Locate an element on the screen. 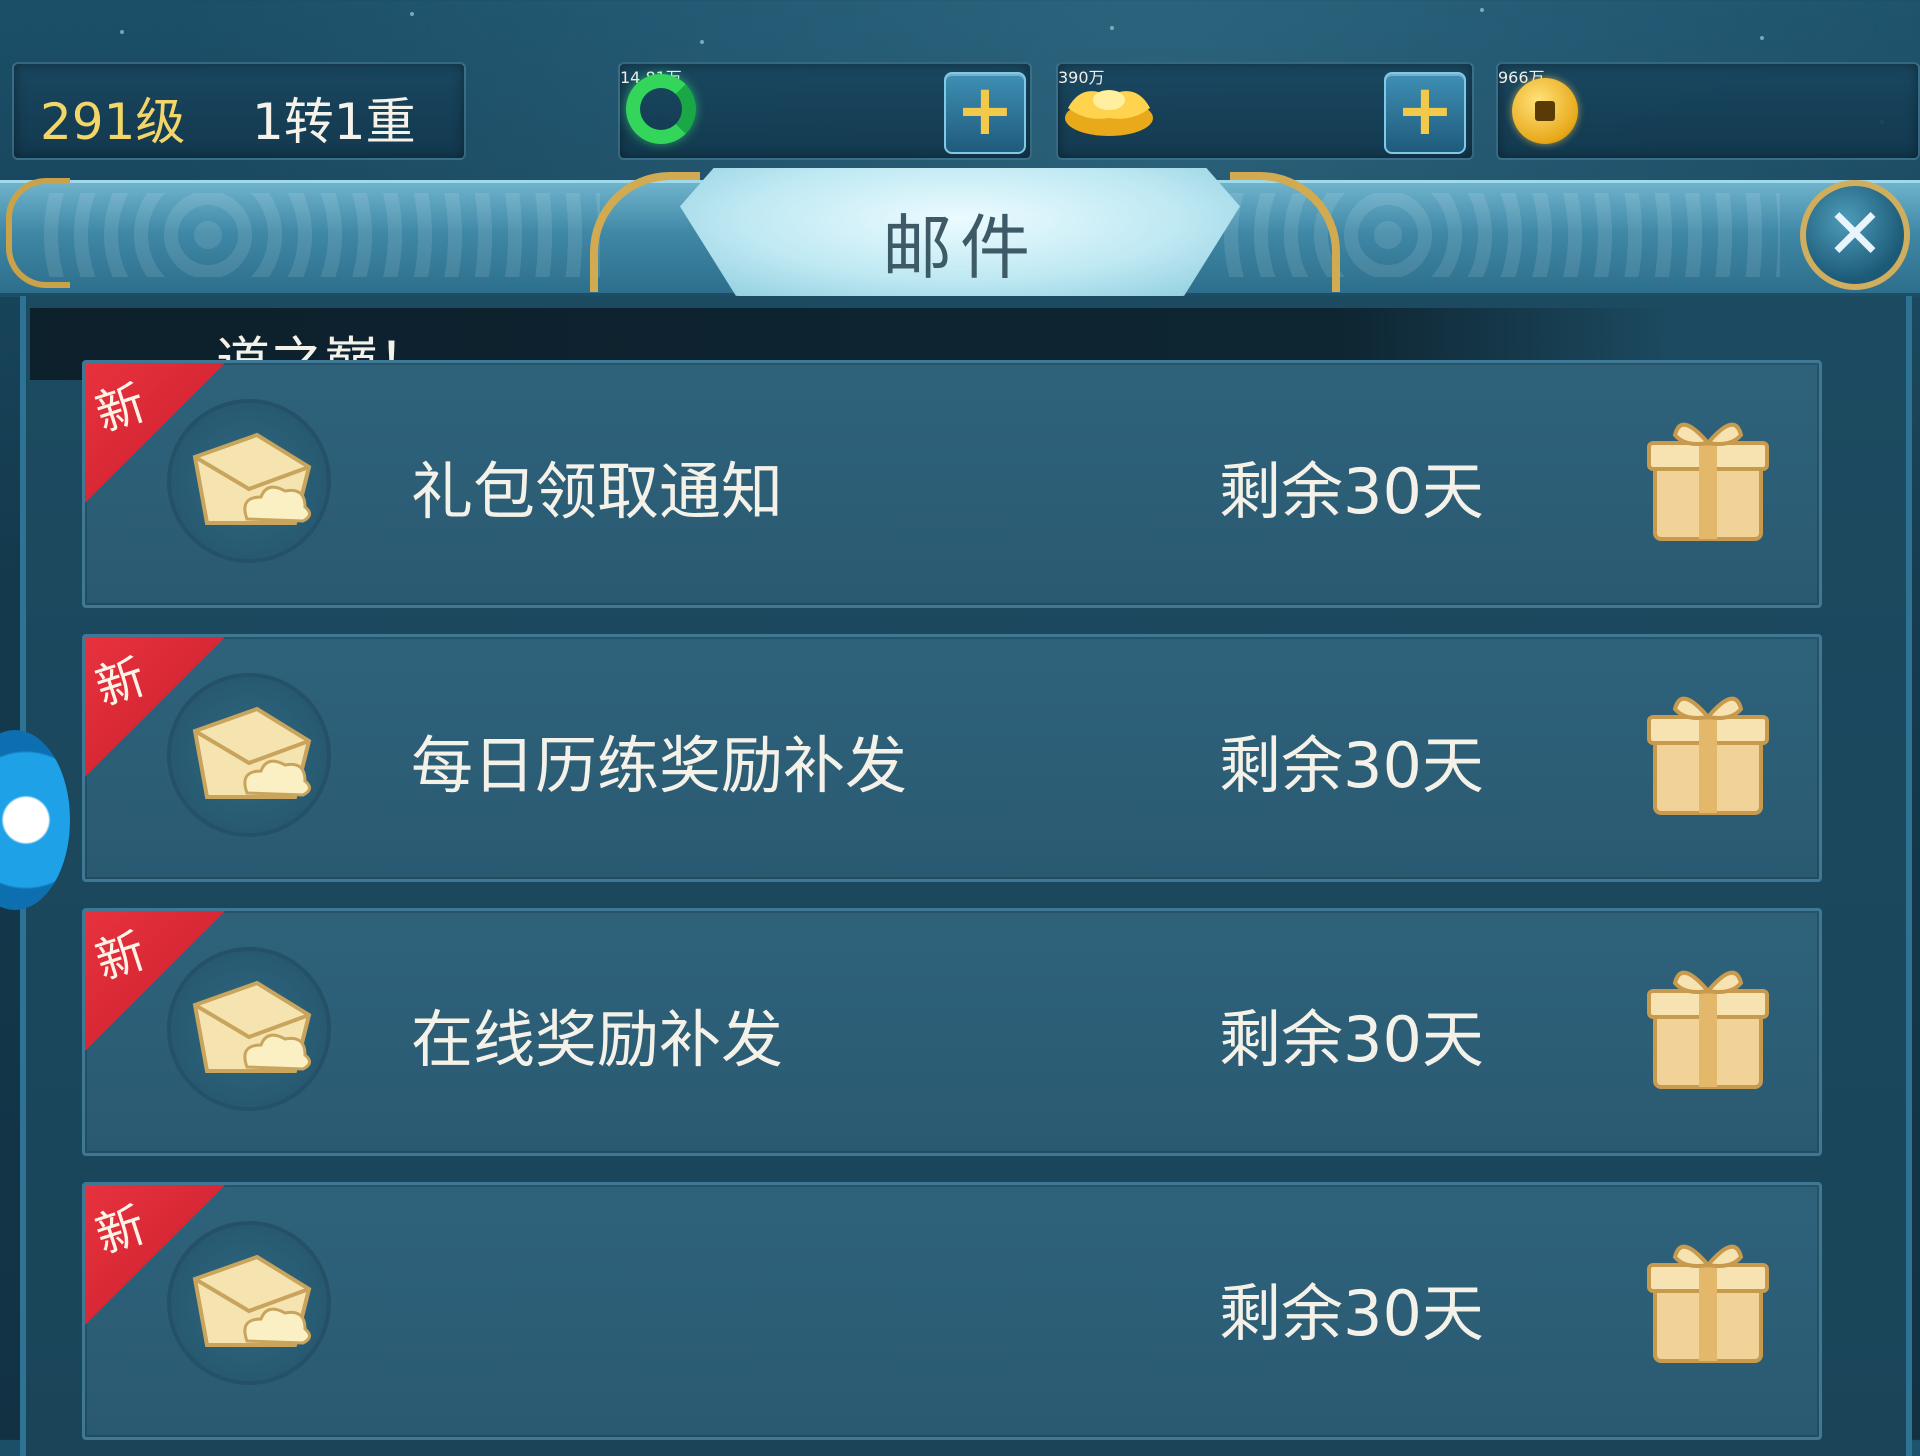  jade-currency-box: 14.81万 + is located at coordinates (825, 111).